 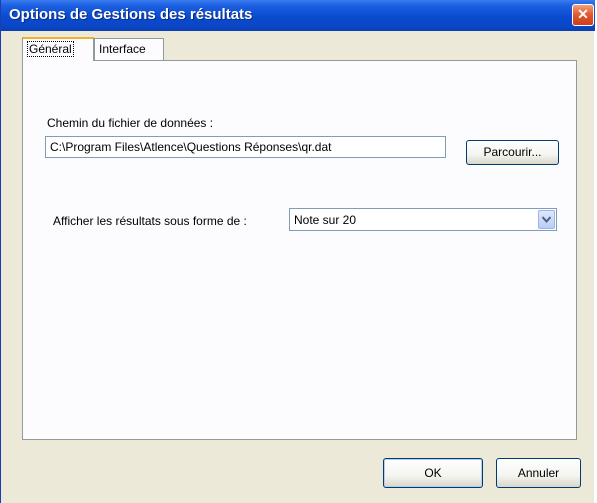 What do you see at coordinates (150, 221) in the screenshot?
I see `display-format-label: Afficher les résultats sous forme de :` at bounding box center [150, 221].